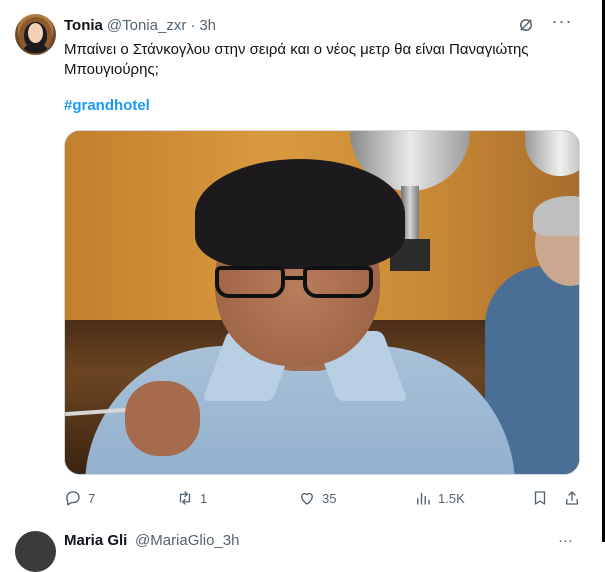  I want to click on bookmark-icon, so click(540, 498).